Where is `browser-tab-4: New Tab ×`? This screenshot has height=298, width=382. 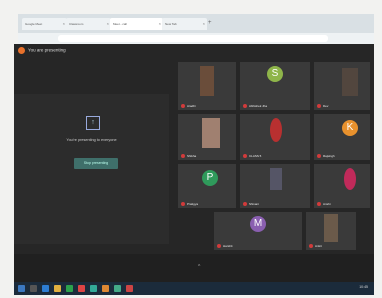
browser-tab-4: New Tab × is located at coordinates (184, 24).